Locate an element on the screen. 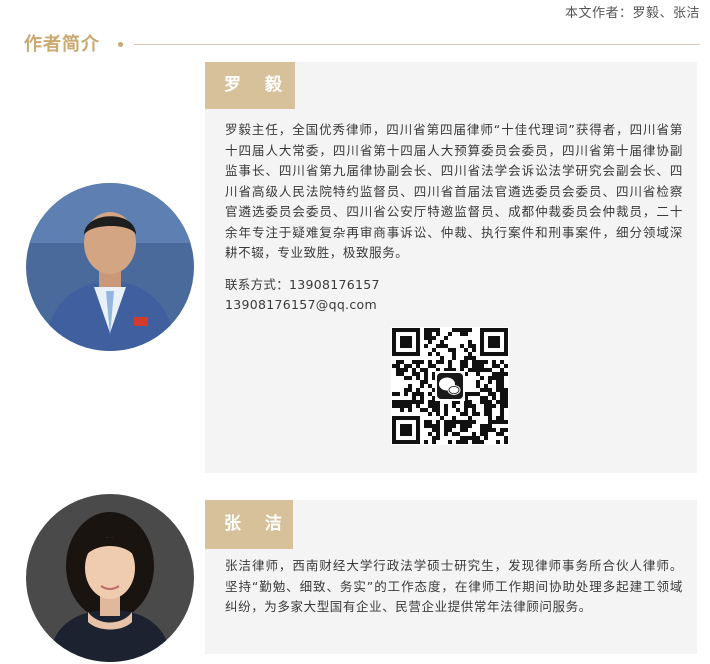 The height and width of the screenshot is (664, 710). author-contact-email: 13908176157@qq.com is located at coordinates (301, 304).